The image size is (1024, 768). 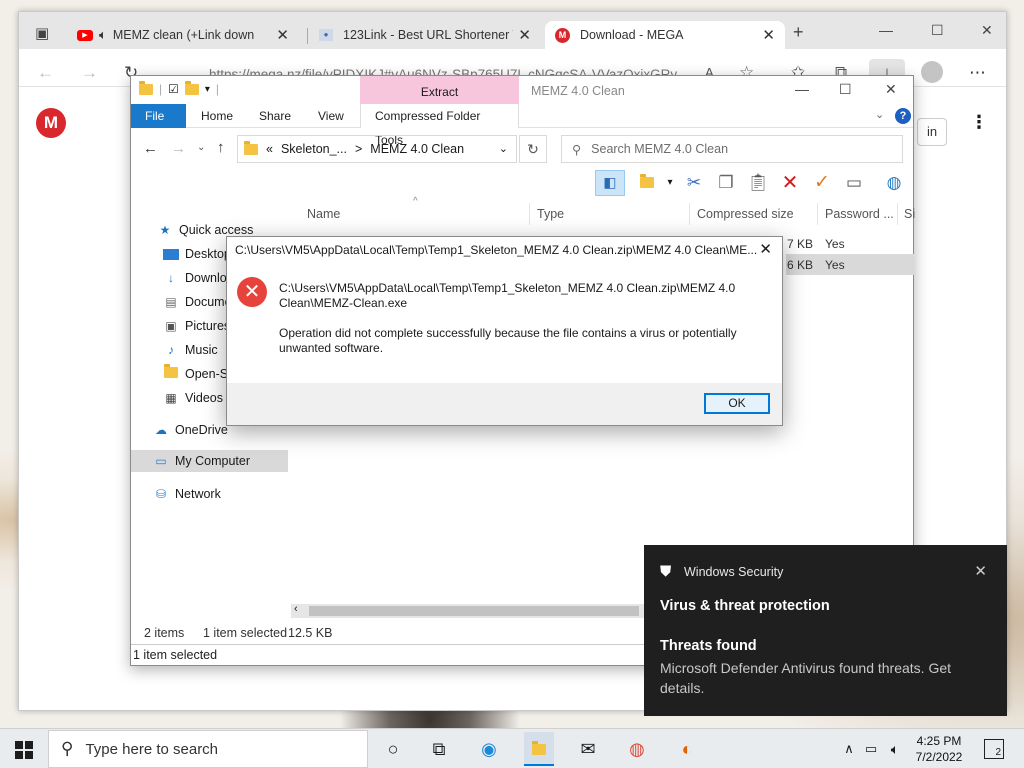 I want to click on breadcrumb-current: MEMZ 4.0 Clean, so click(x=417, y=149).